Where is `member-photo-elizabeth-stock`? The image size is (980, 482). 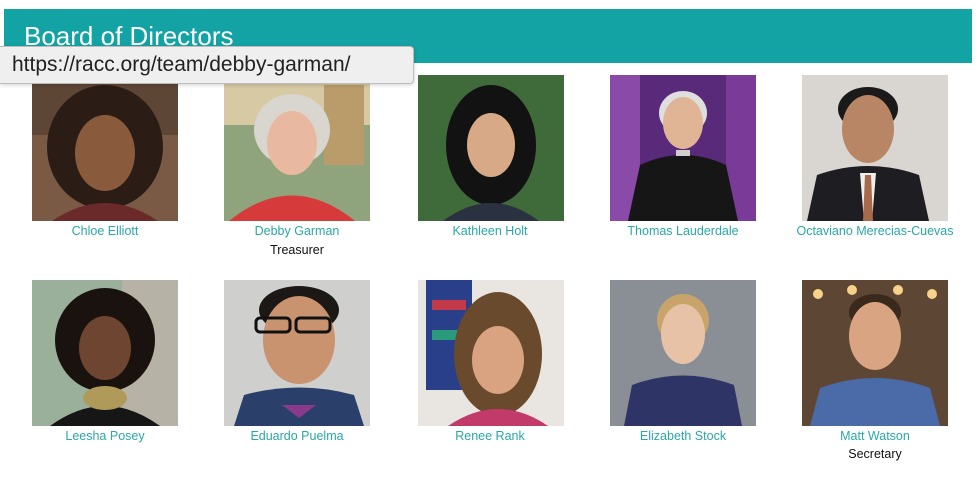
member-photo-elizabeth-stock is located at coordinates (683, 353).